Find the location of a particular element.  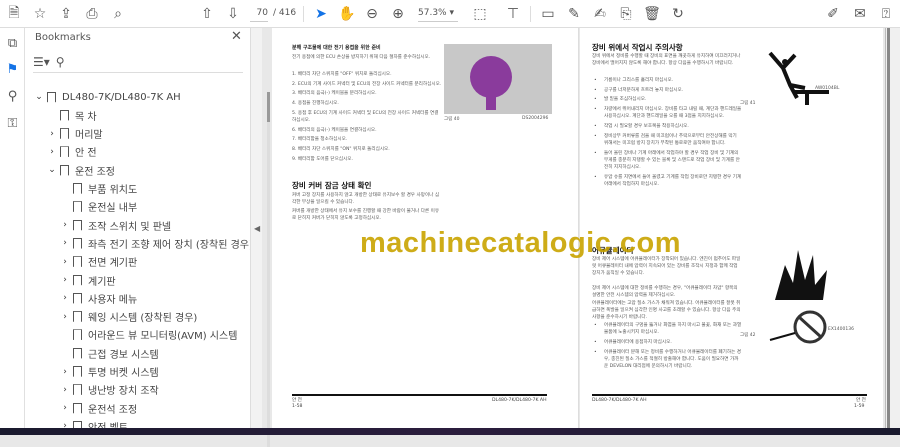

upload-cloud-icon: ⇪ is located at coordinates (66, 14).